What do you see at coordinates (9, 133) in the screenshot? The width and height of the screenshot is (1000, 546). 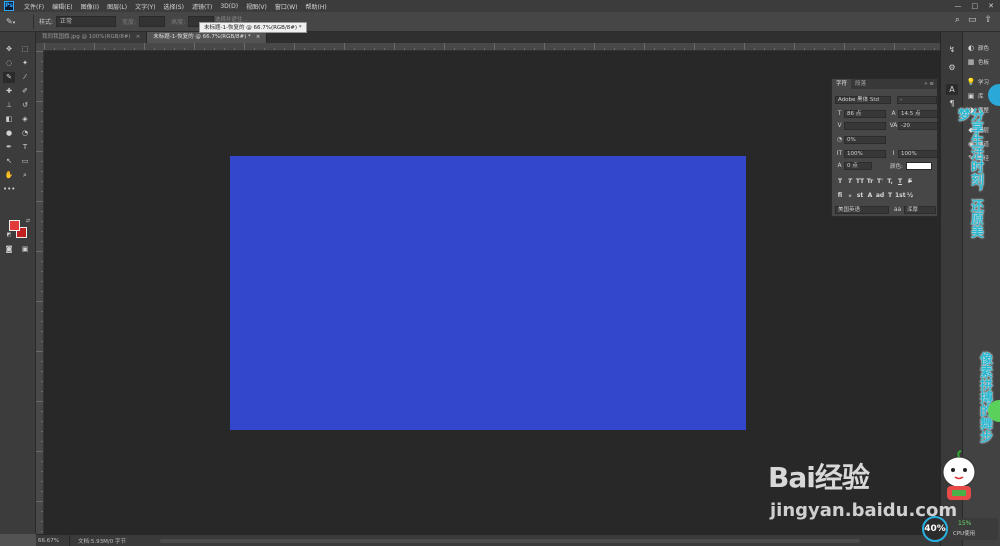 I see `blur-tool-icon: ●` at bounding box center [9, 133].